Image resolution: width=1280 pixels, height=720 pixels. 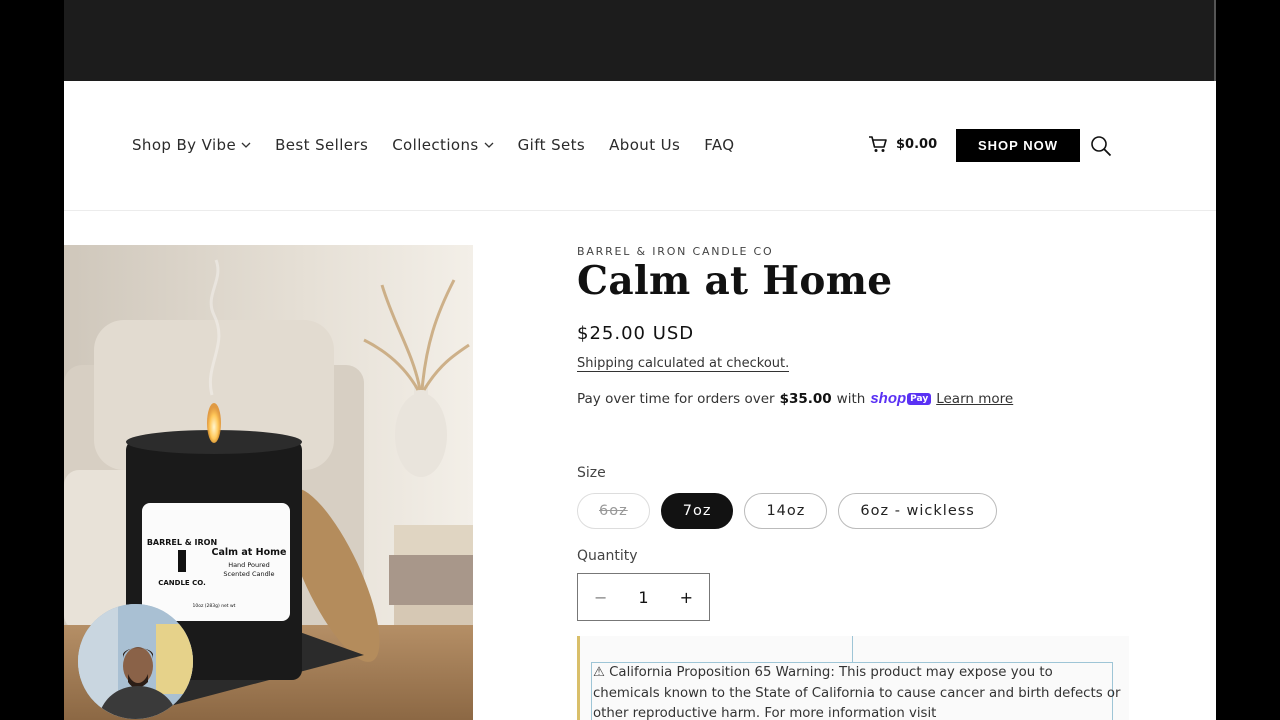 I want to click on nav-label: FAQ, so click(x=719, y=145).